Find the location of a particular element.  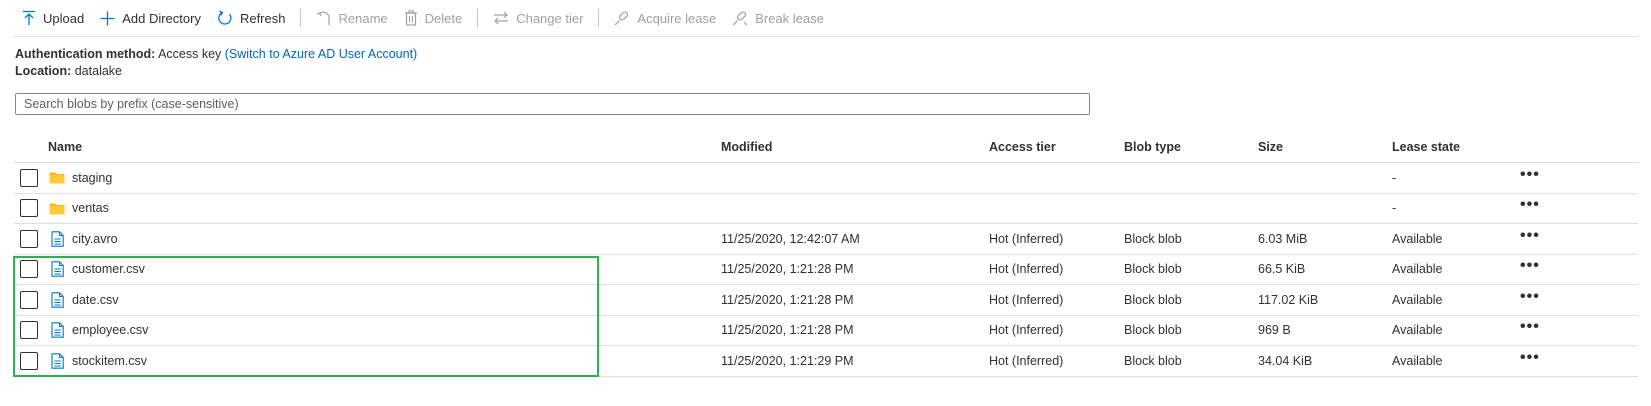

acquire-lease-button: Acquire lease is located at coordinates (665, 18).